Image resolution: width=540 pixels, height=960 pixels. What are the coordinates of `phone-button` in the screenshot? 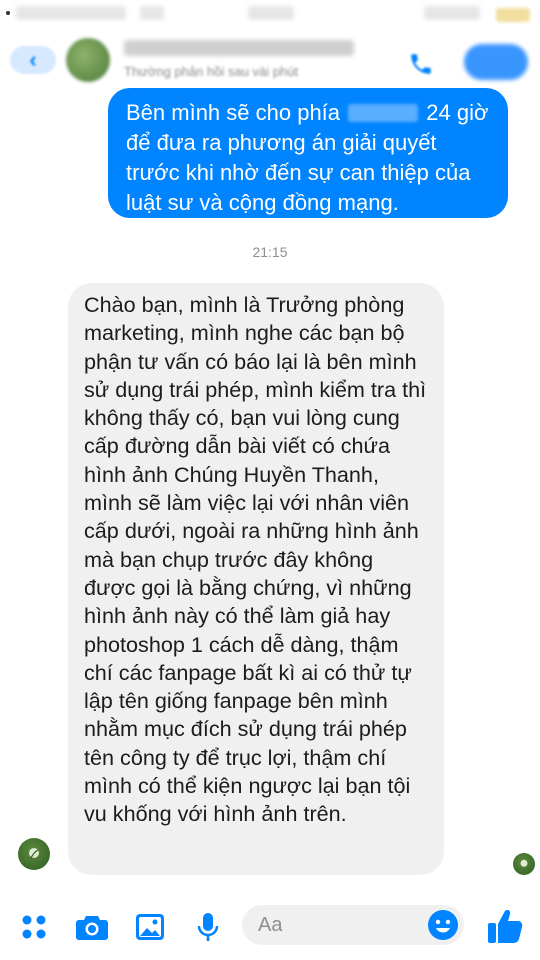 It's located at (421, 64).